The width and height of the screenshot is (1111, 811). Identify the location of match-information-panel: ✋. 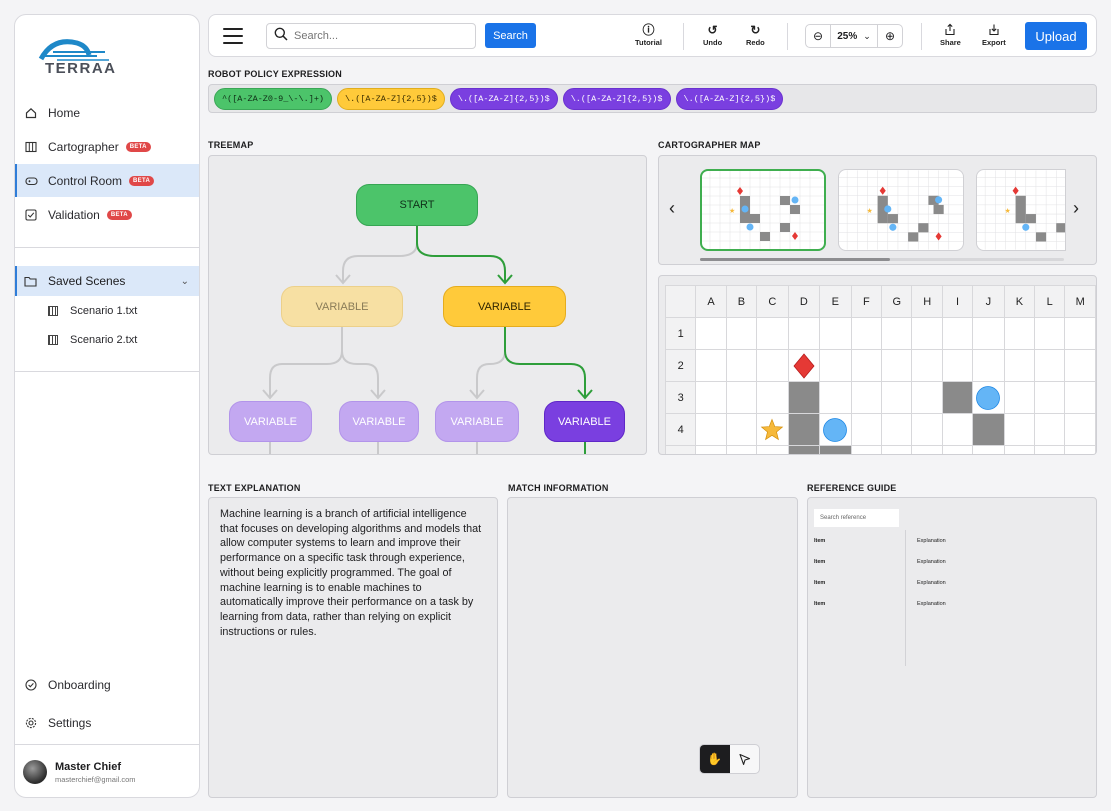
(652, 647).